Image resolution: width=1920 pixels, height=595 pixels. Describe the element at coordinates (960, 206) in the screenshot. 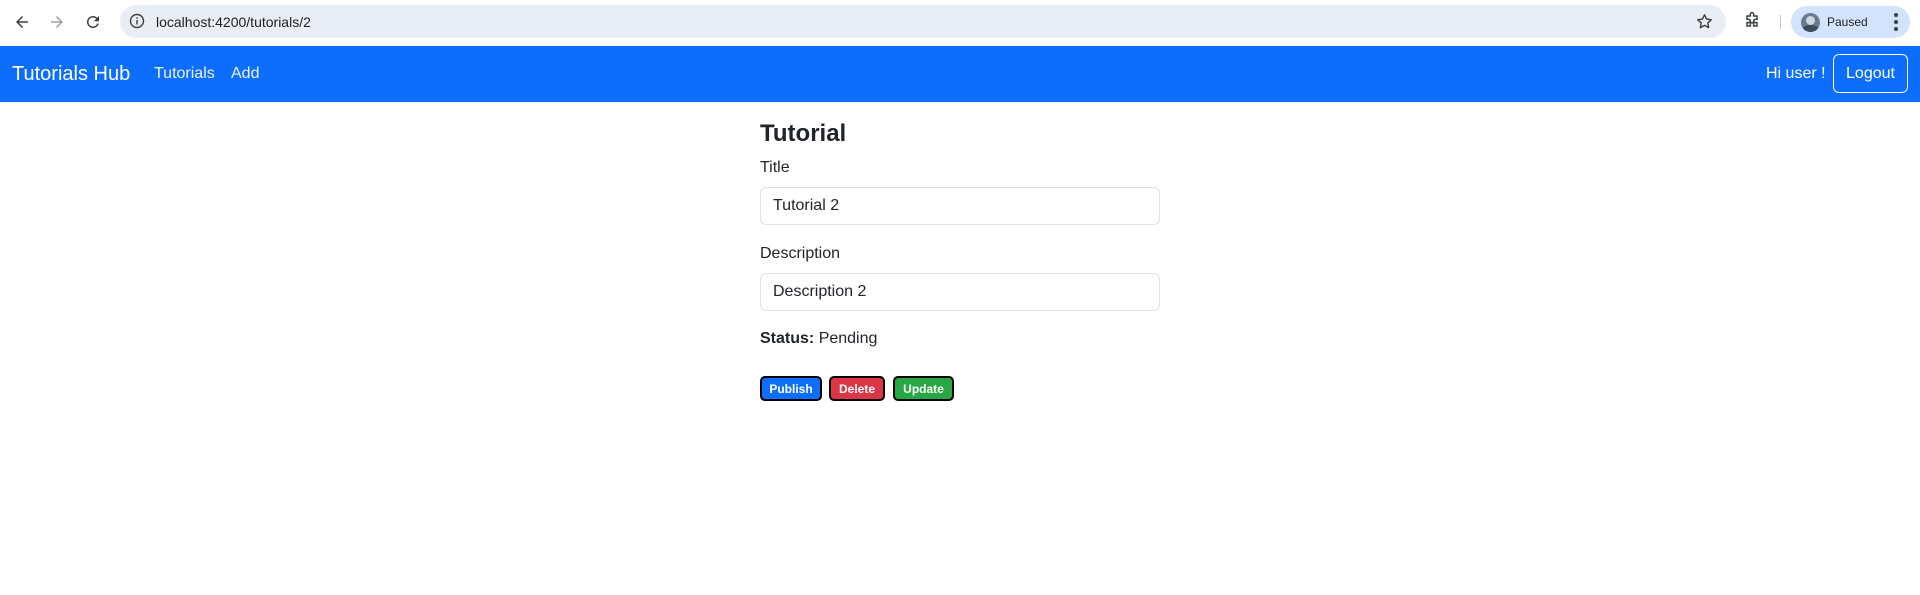

I see `title-input: Tutorial 2` at that location.